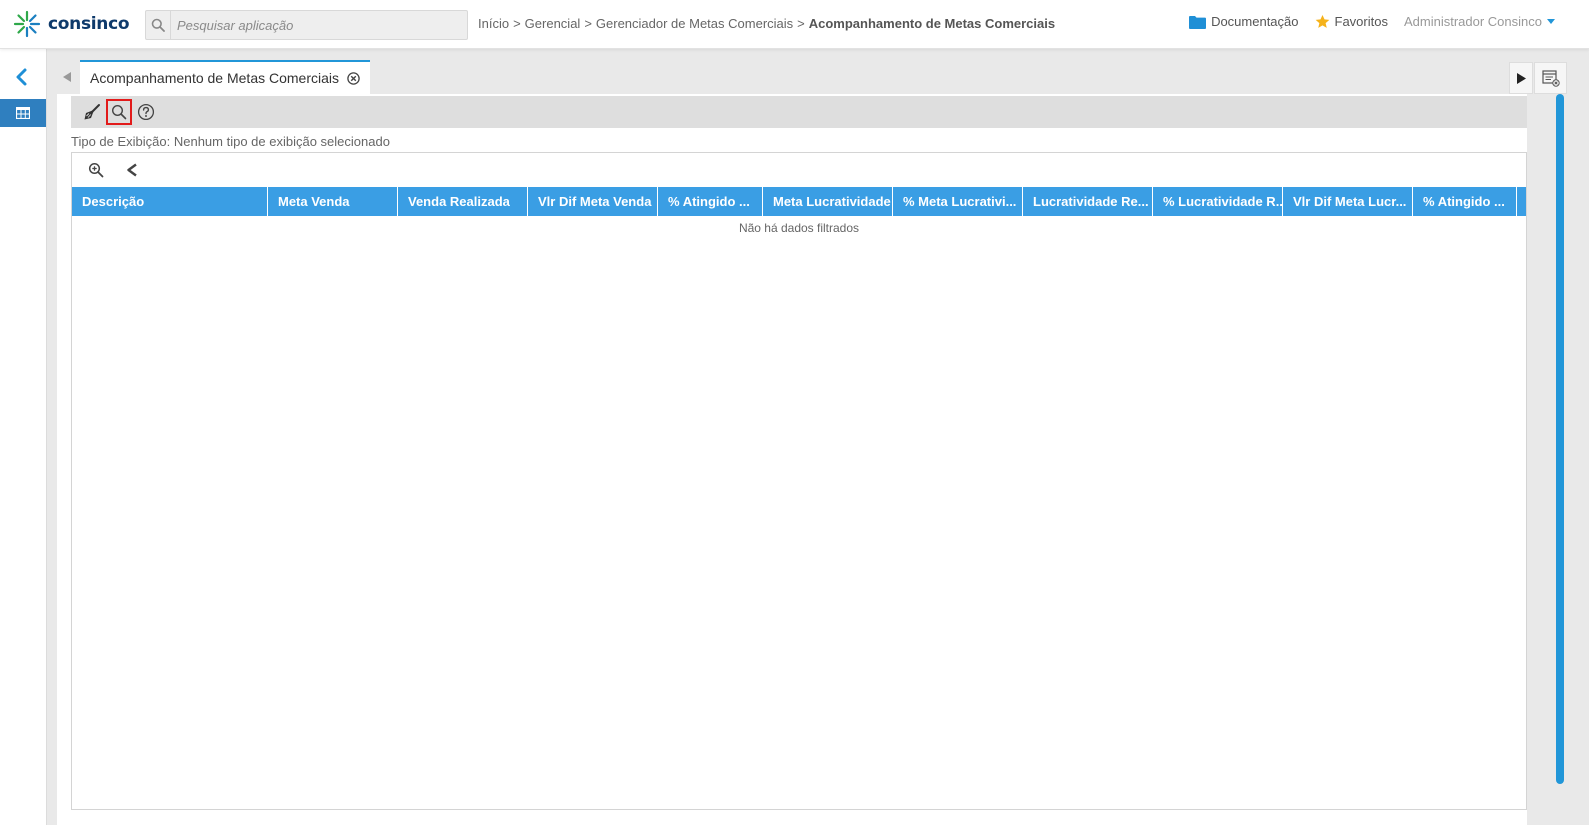  Describe the element at coordinates (333, 201) in the screenshot. I see `column-header-meta-venda: Meta Venda` at that location.